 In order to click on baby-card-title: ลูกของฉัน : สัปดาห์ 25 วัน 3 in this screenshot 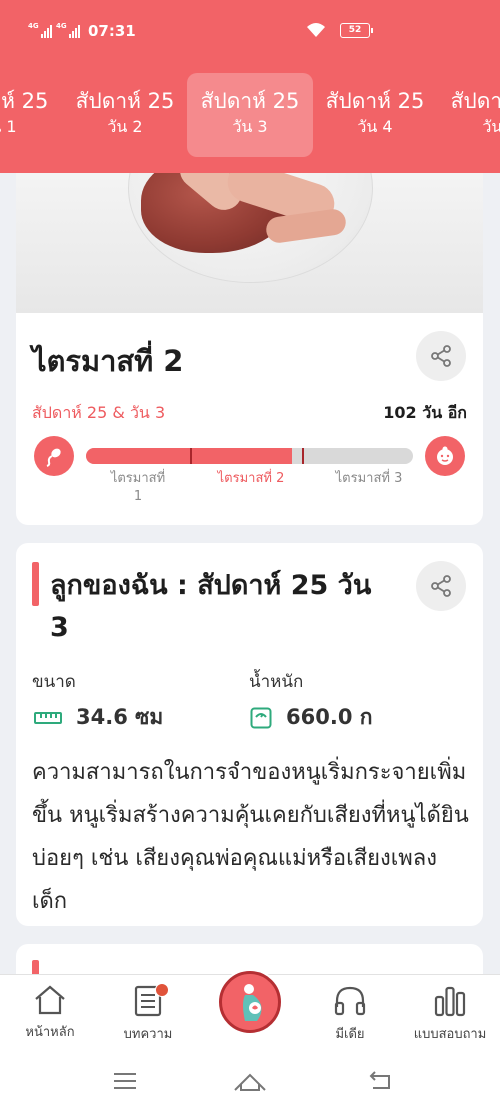, I will do `click(211, 606)`.